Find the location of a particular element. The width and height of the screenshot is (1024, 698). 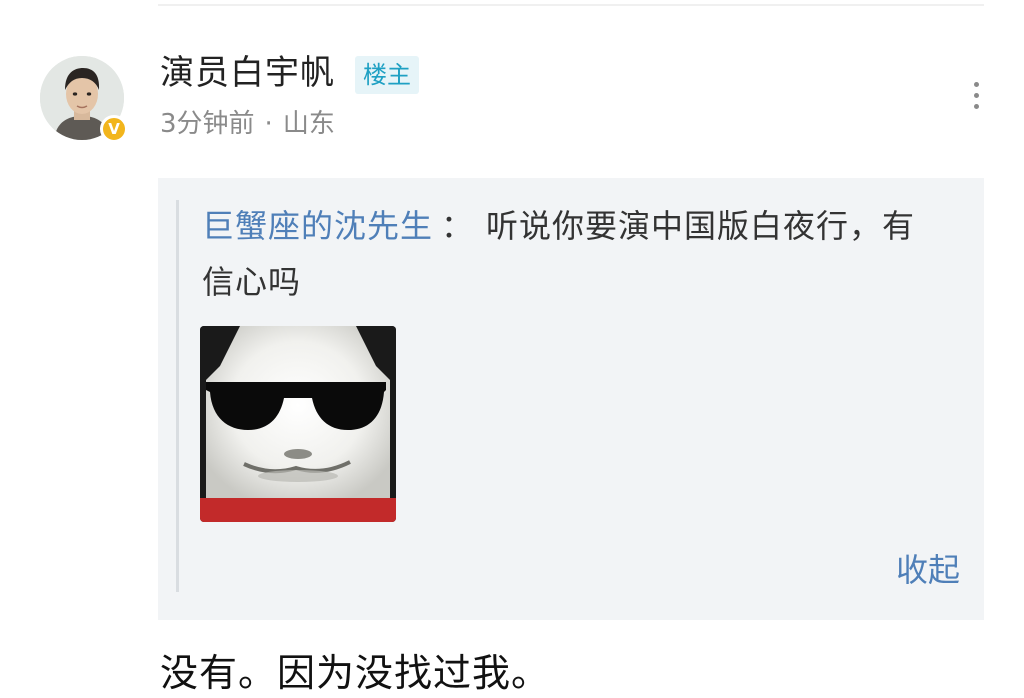

comment-meta: 3分钟前 · 山东 is located at coordinates (247, 124).